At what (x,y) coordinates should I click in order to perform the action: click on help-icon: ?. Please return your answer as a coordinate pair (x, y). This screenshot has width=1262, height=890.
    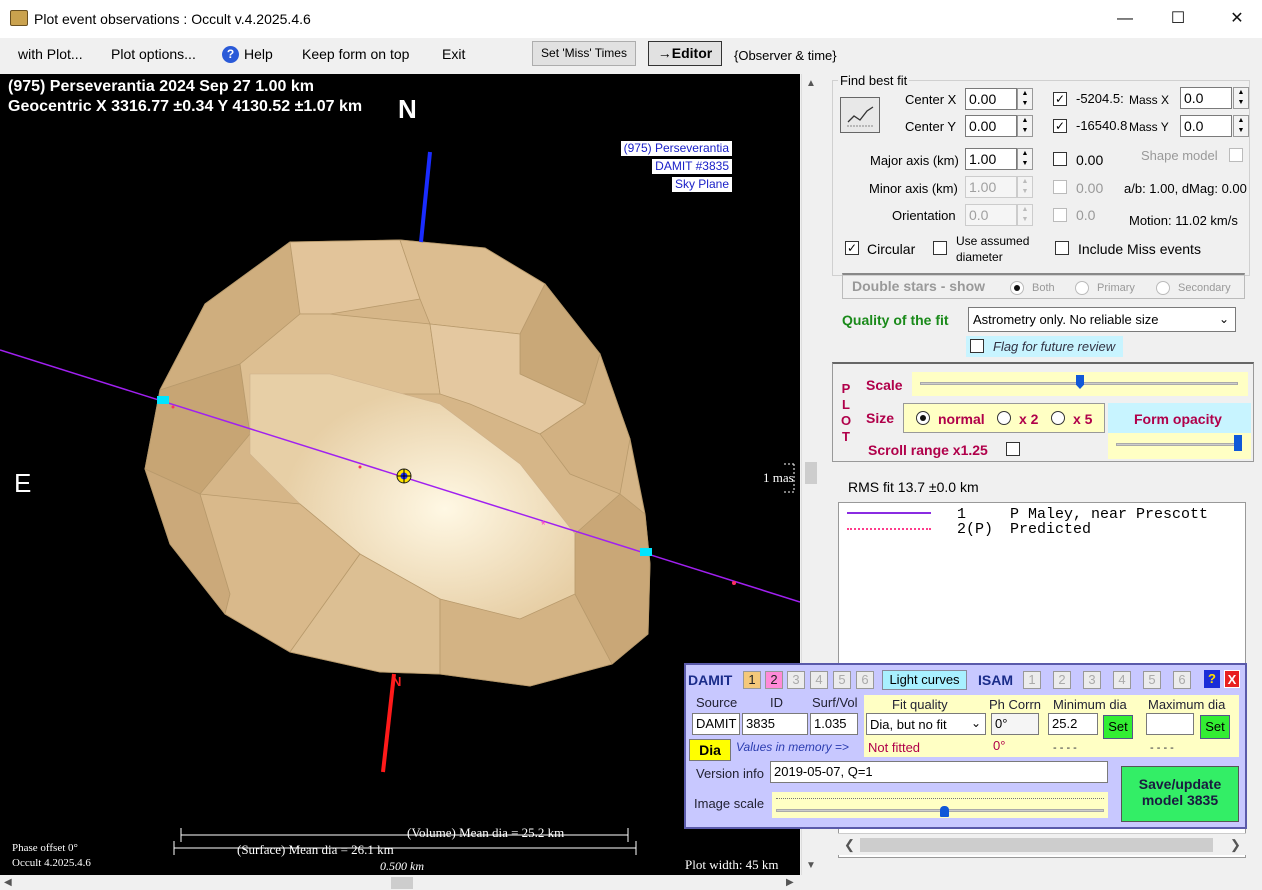
    Looking at the image, I should click on (230, 54).